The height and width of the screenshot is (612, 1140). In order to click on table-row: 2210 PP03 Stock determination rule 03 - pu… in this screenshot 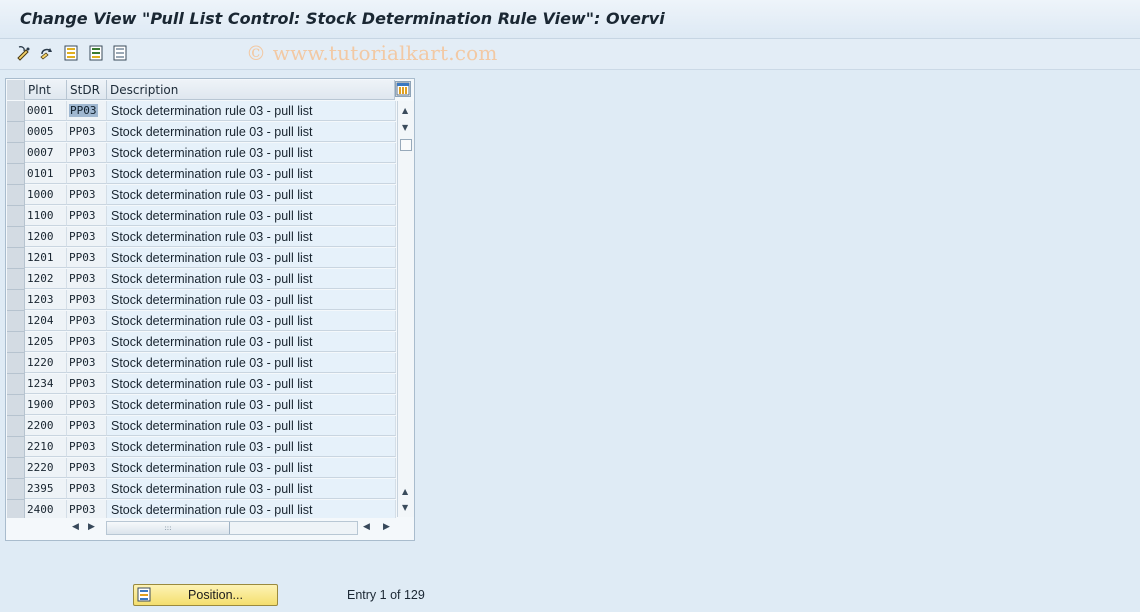, I will do `click(201, 447)`.